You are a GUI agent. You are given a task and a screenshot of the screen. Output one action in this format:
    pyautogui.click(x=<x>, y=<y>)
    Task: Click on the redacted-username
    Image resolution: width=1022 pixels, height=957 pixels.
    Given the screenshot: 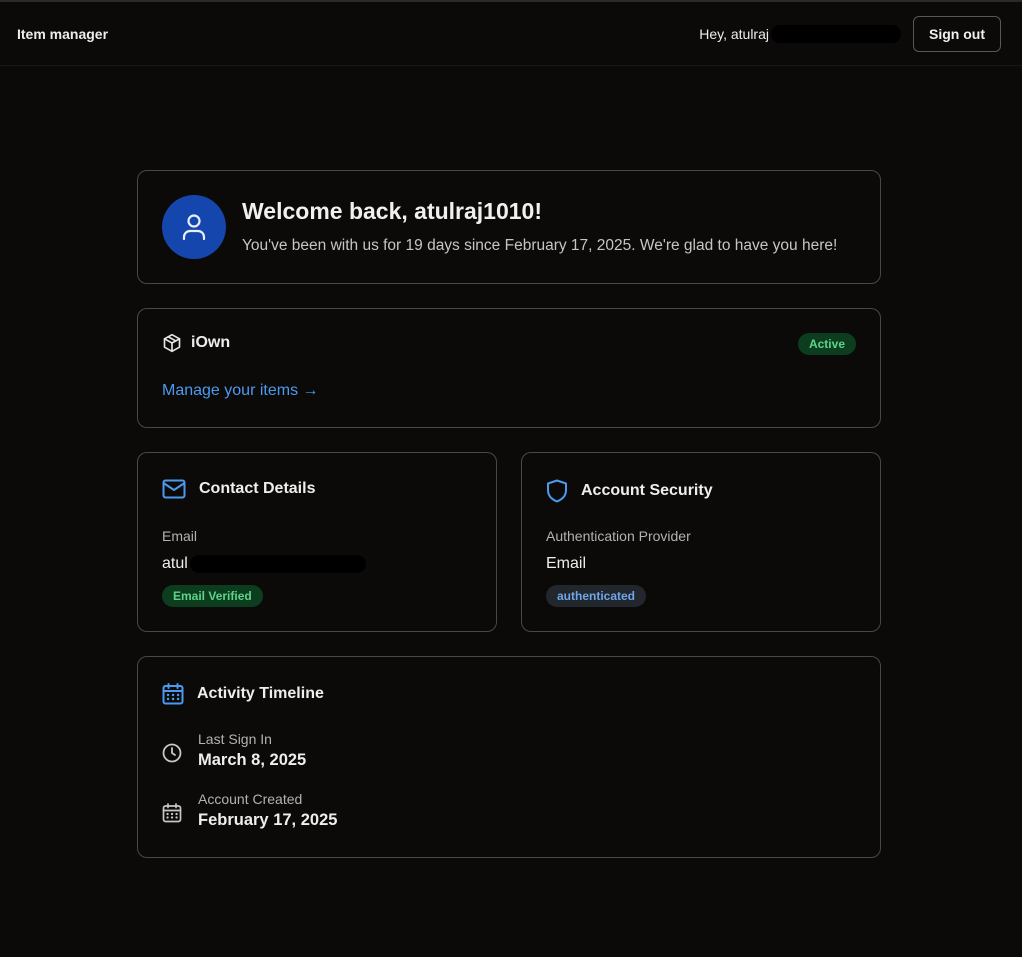 What is the action you would take?
    pyautogui.click(x=836, y=33)
    